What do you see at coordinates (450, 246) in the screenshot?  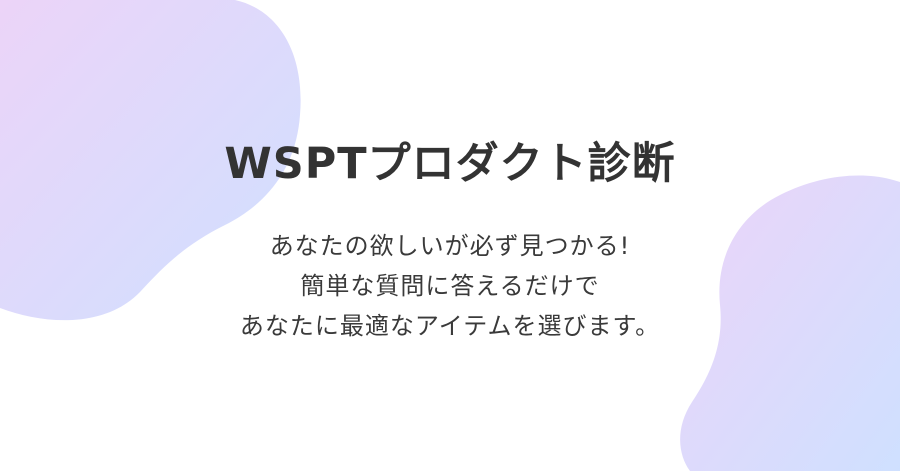 I see `subtitle-line-1: あなたの欲しいが必ず見つかる!` at bounding box center [450, 246].